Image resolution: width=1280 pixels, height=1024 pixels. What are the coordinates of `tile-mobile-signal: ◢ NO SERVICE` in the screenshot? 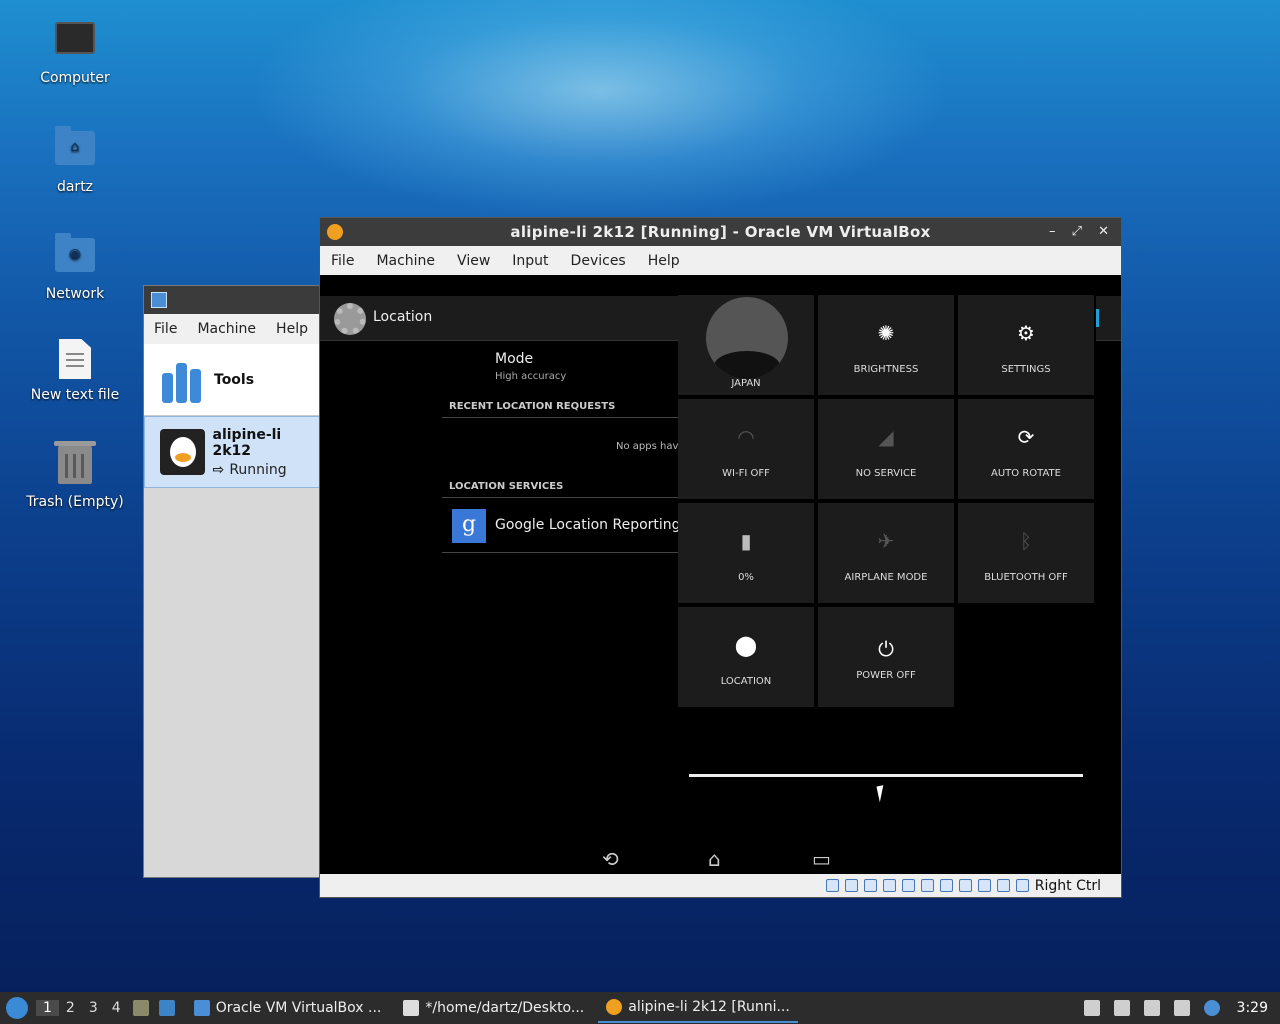 It's located at (886, 449).